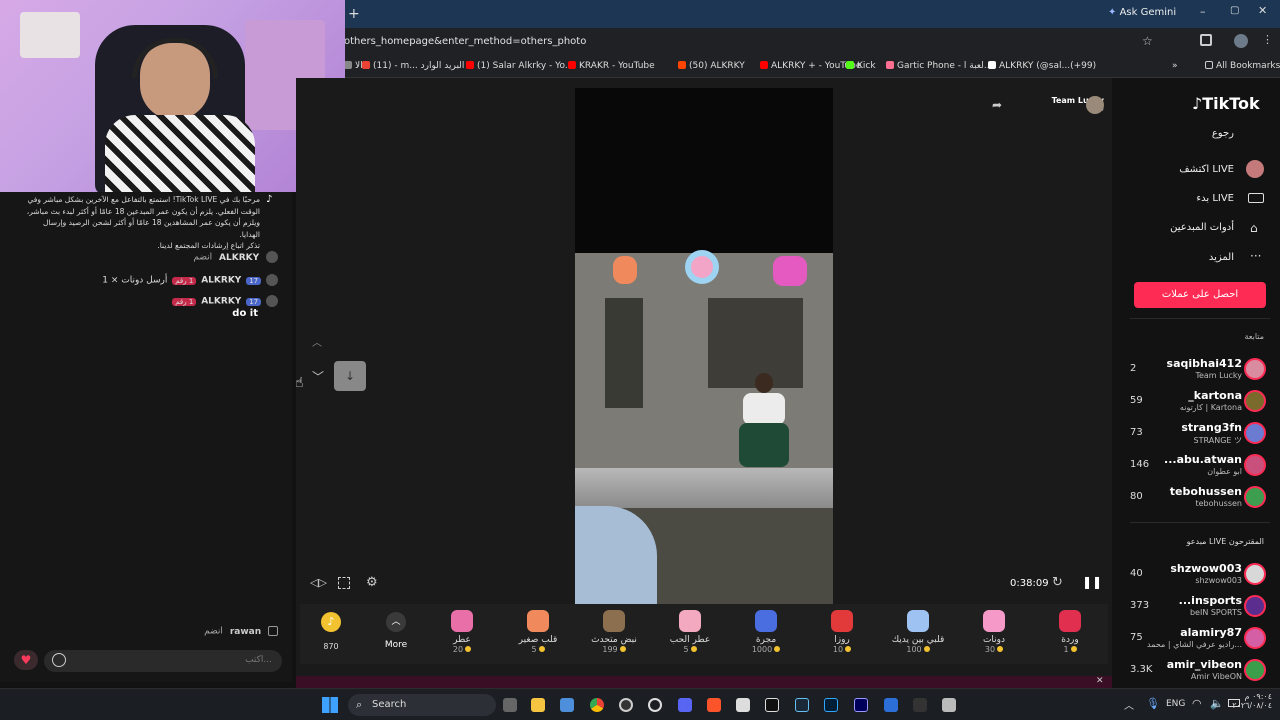 This screenshot has height=720, width=1280. I want to click on close-banner-icon: ✕, so click(1100, 681).